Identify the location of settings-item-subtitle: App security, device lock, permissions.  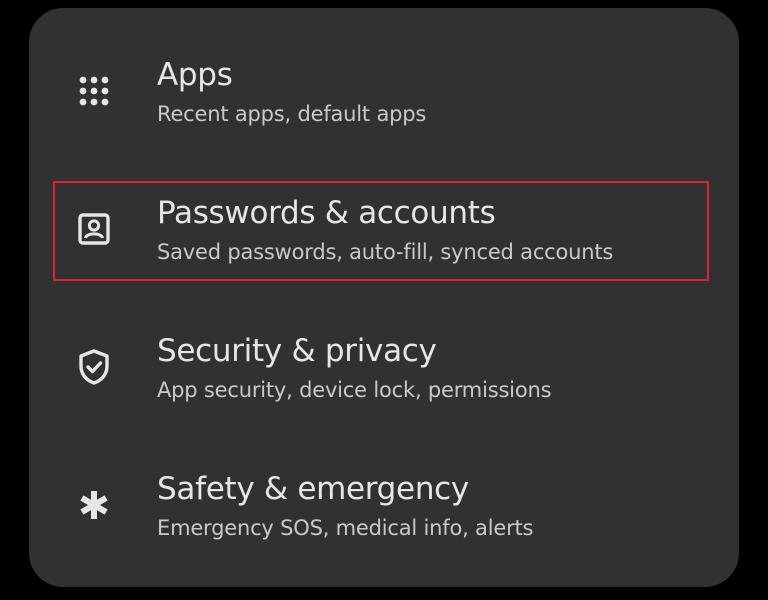
(354, 390).